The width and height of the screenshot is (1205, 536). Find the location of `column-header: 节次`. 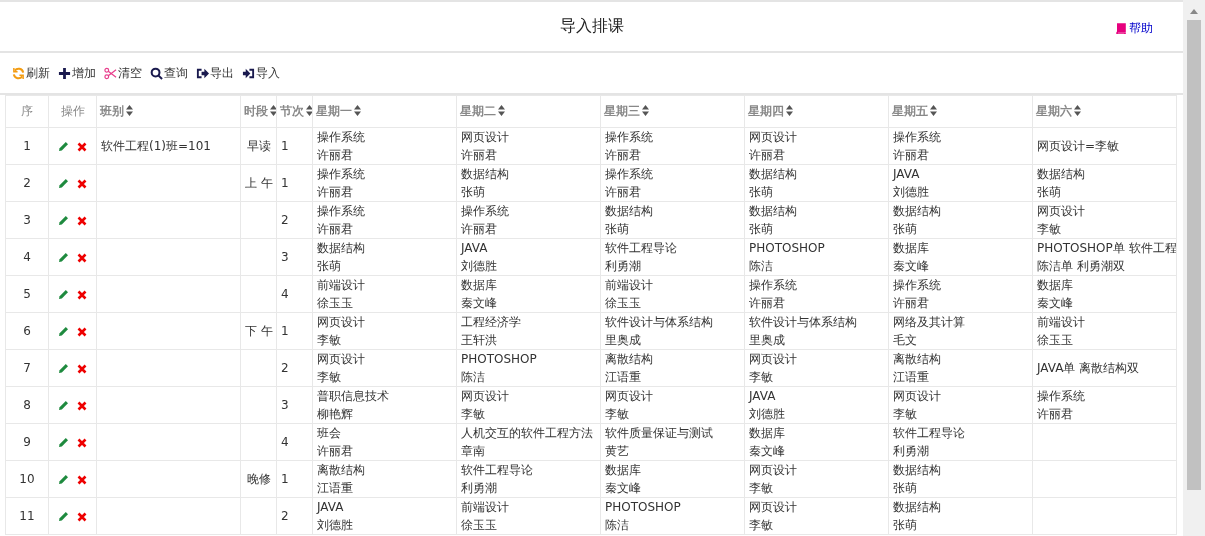

column-header: 节次 is located at coordinates (294, 111).